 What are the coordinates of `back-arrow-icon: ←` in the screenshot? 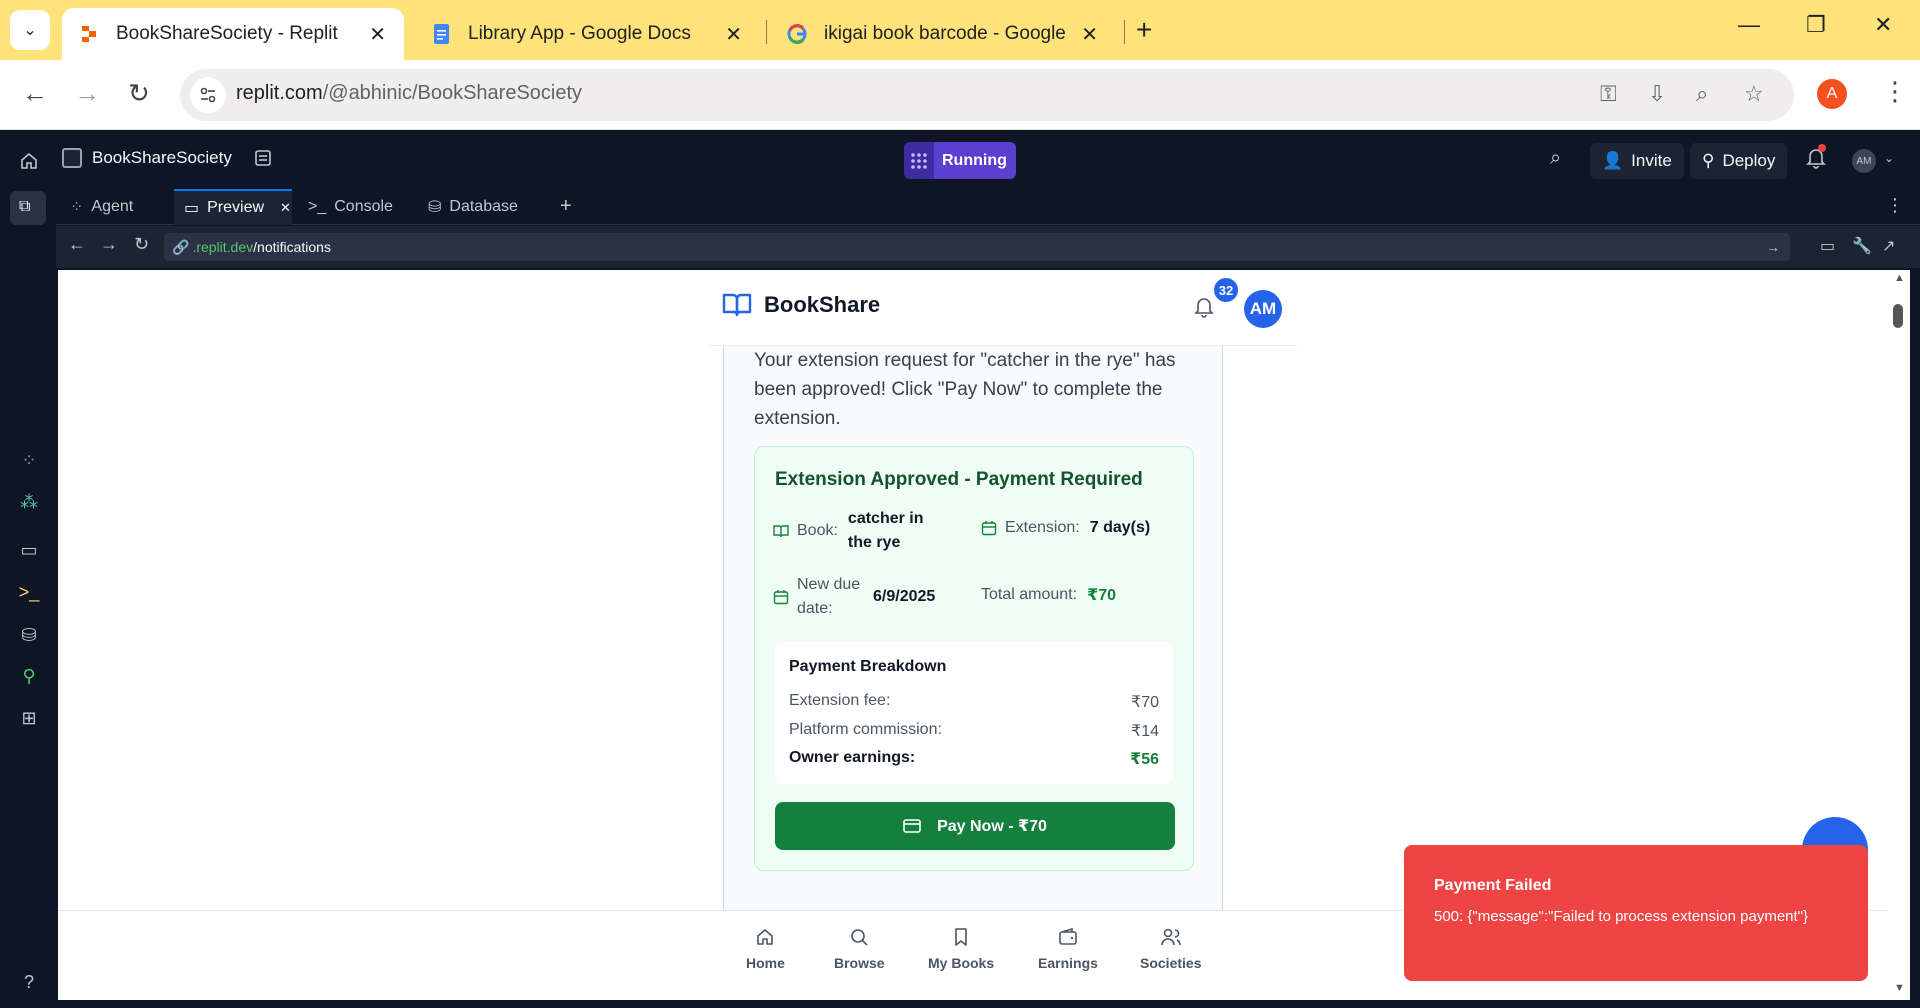 It's located at (35, 93).